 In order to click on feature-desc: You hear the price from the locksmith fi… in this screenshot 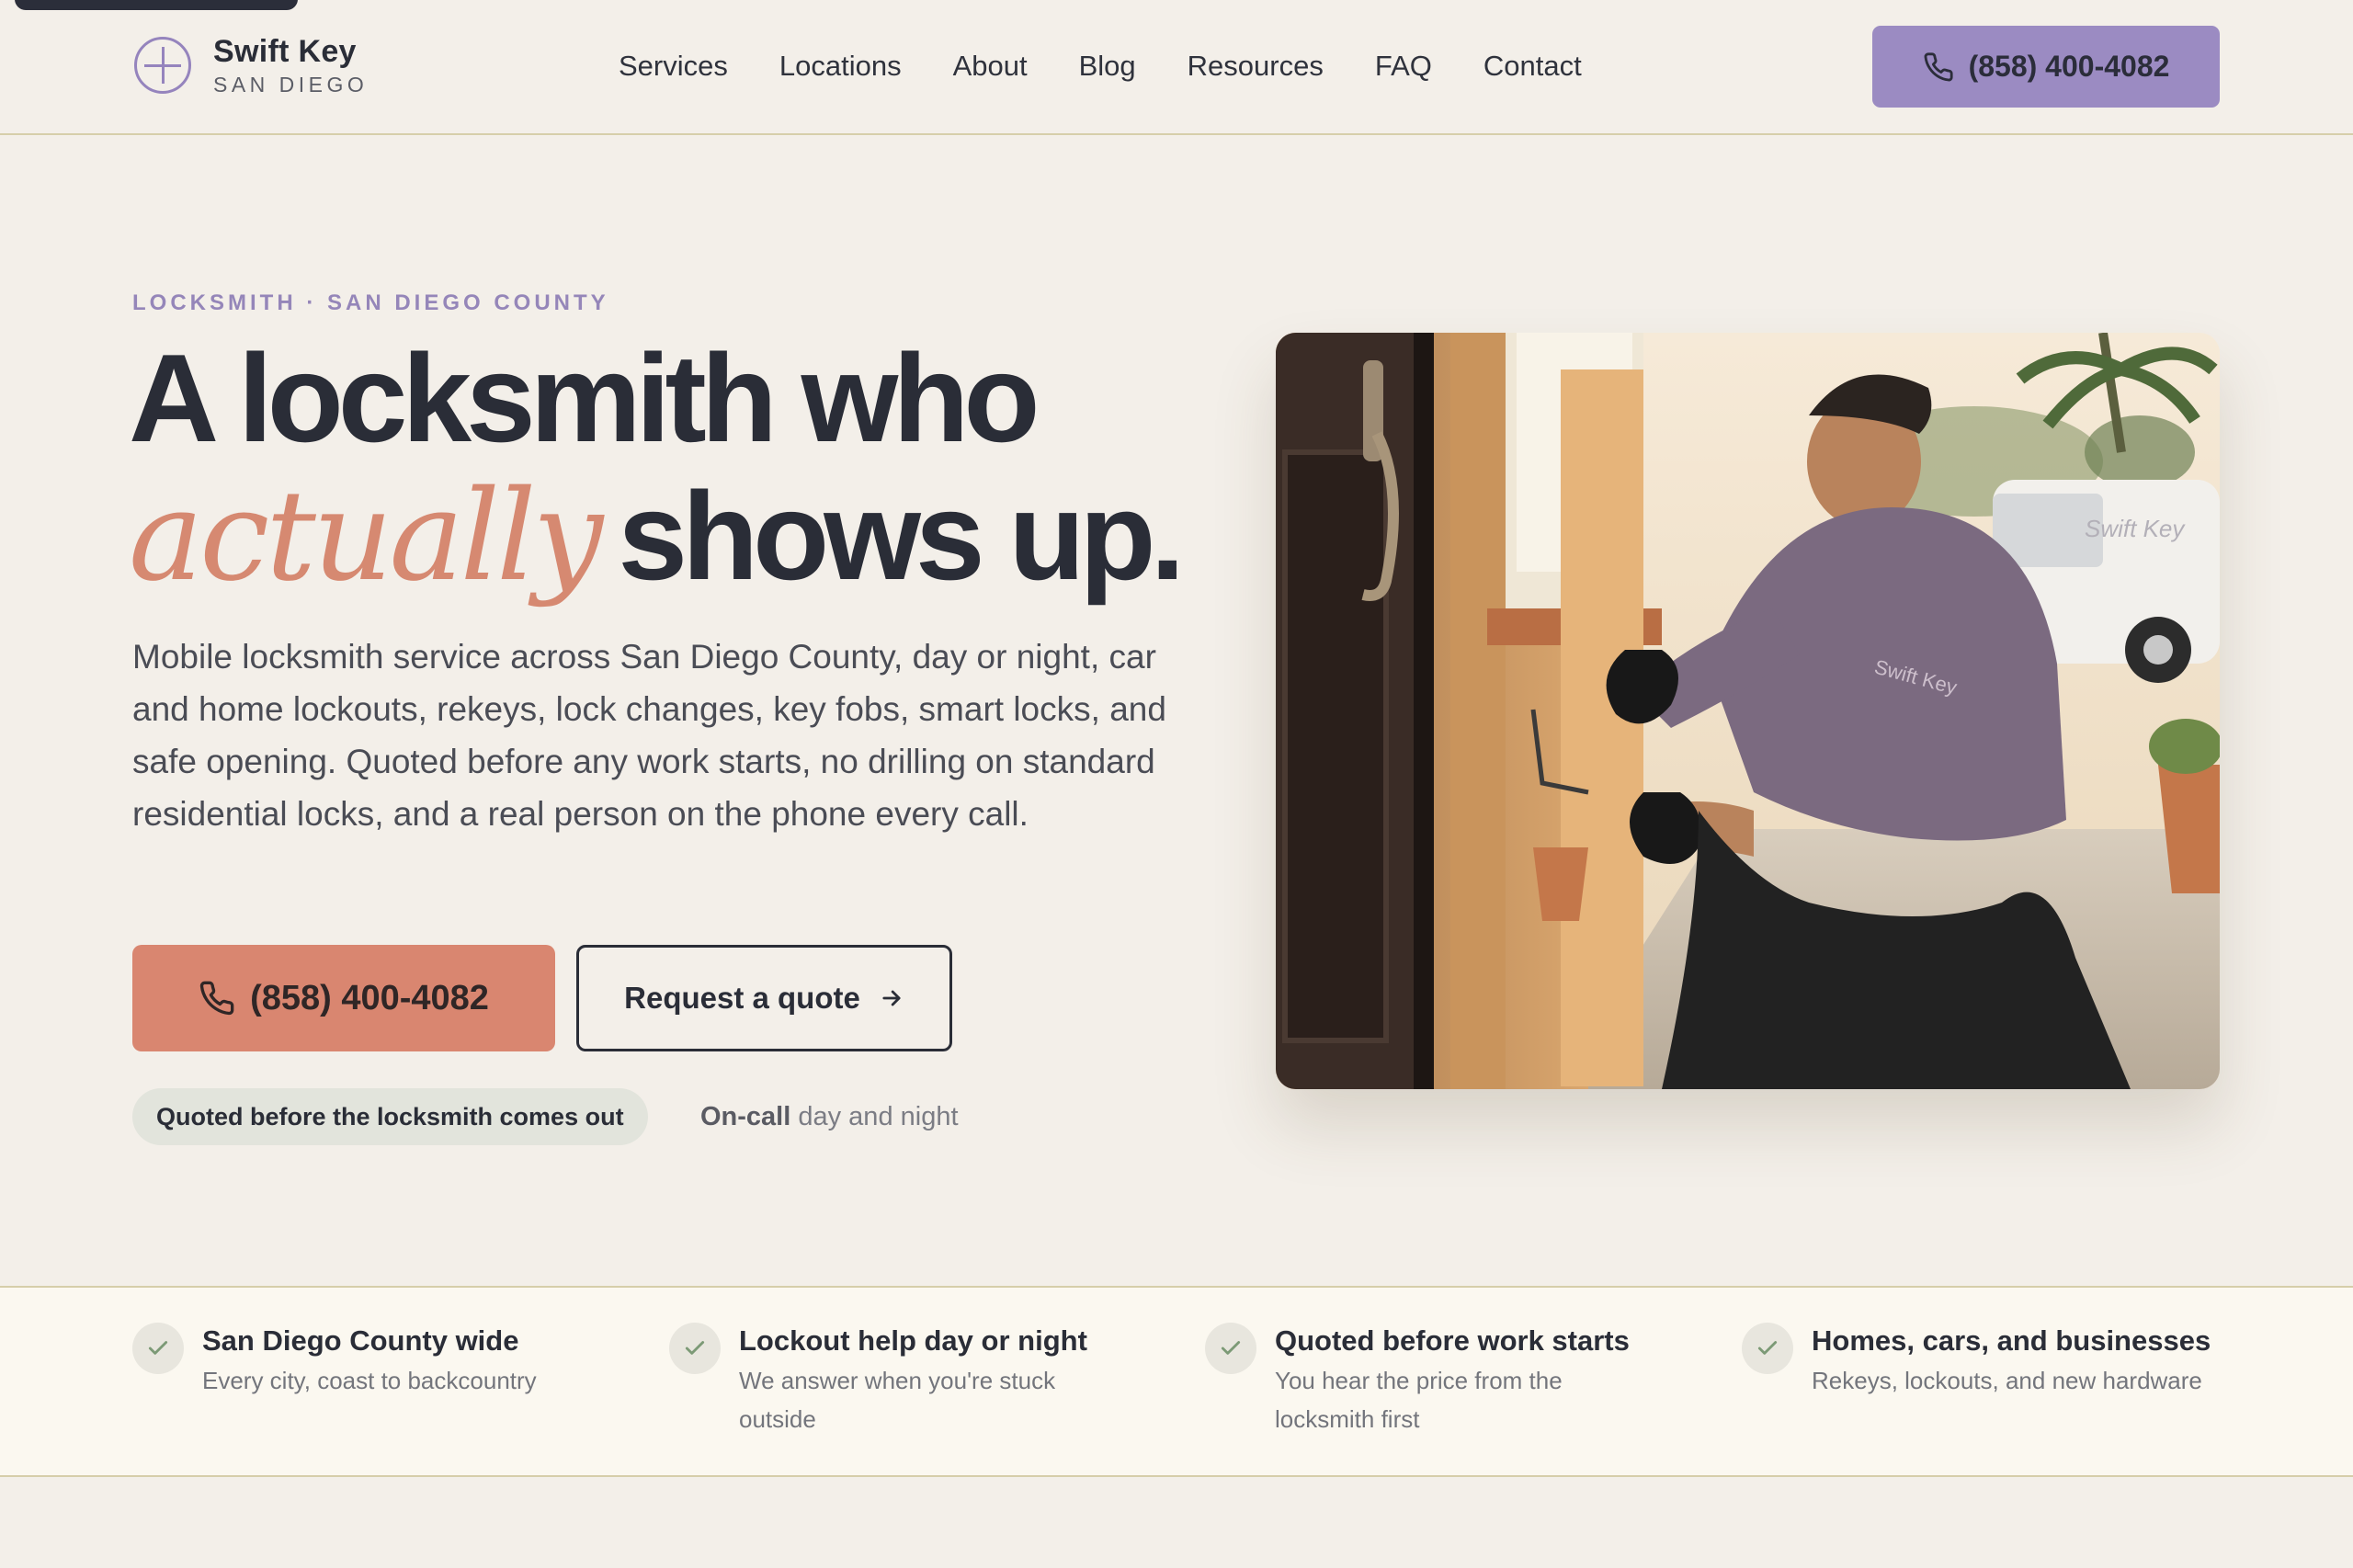, I will do `click(1419, 1400)`.